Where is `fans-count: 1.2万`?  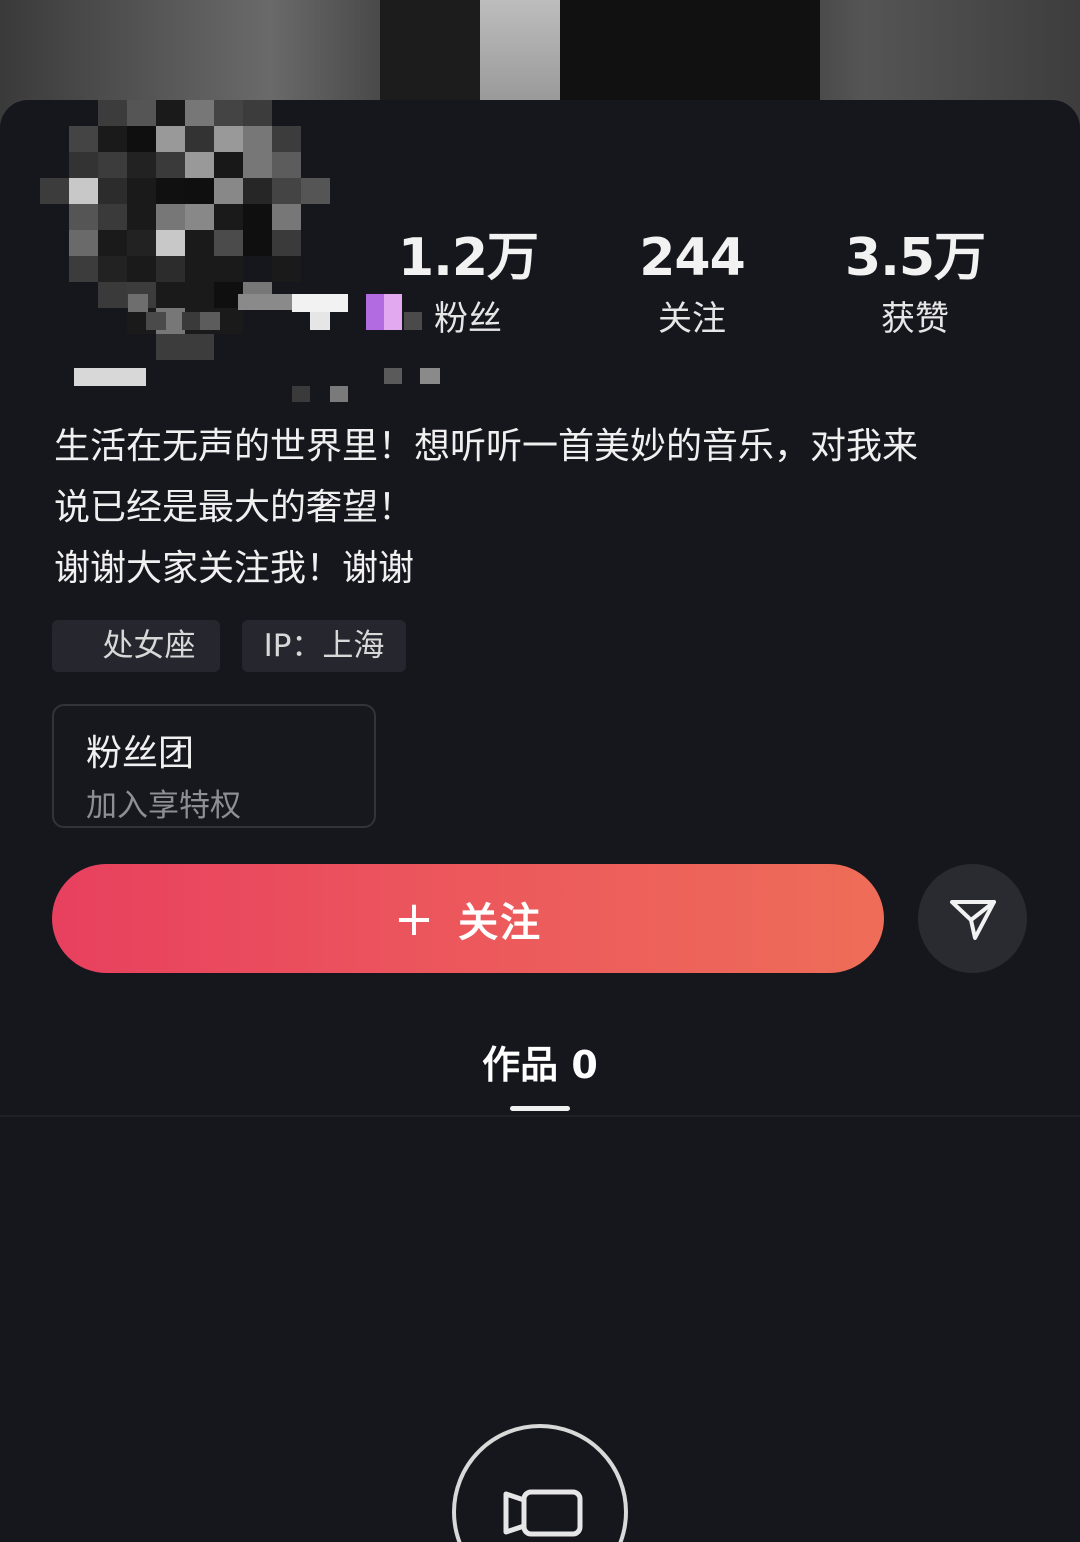 fans-count: 1.2万 is located at coordinates (468, 258).